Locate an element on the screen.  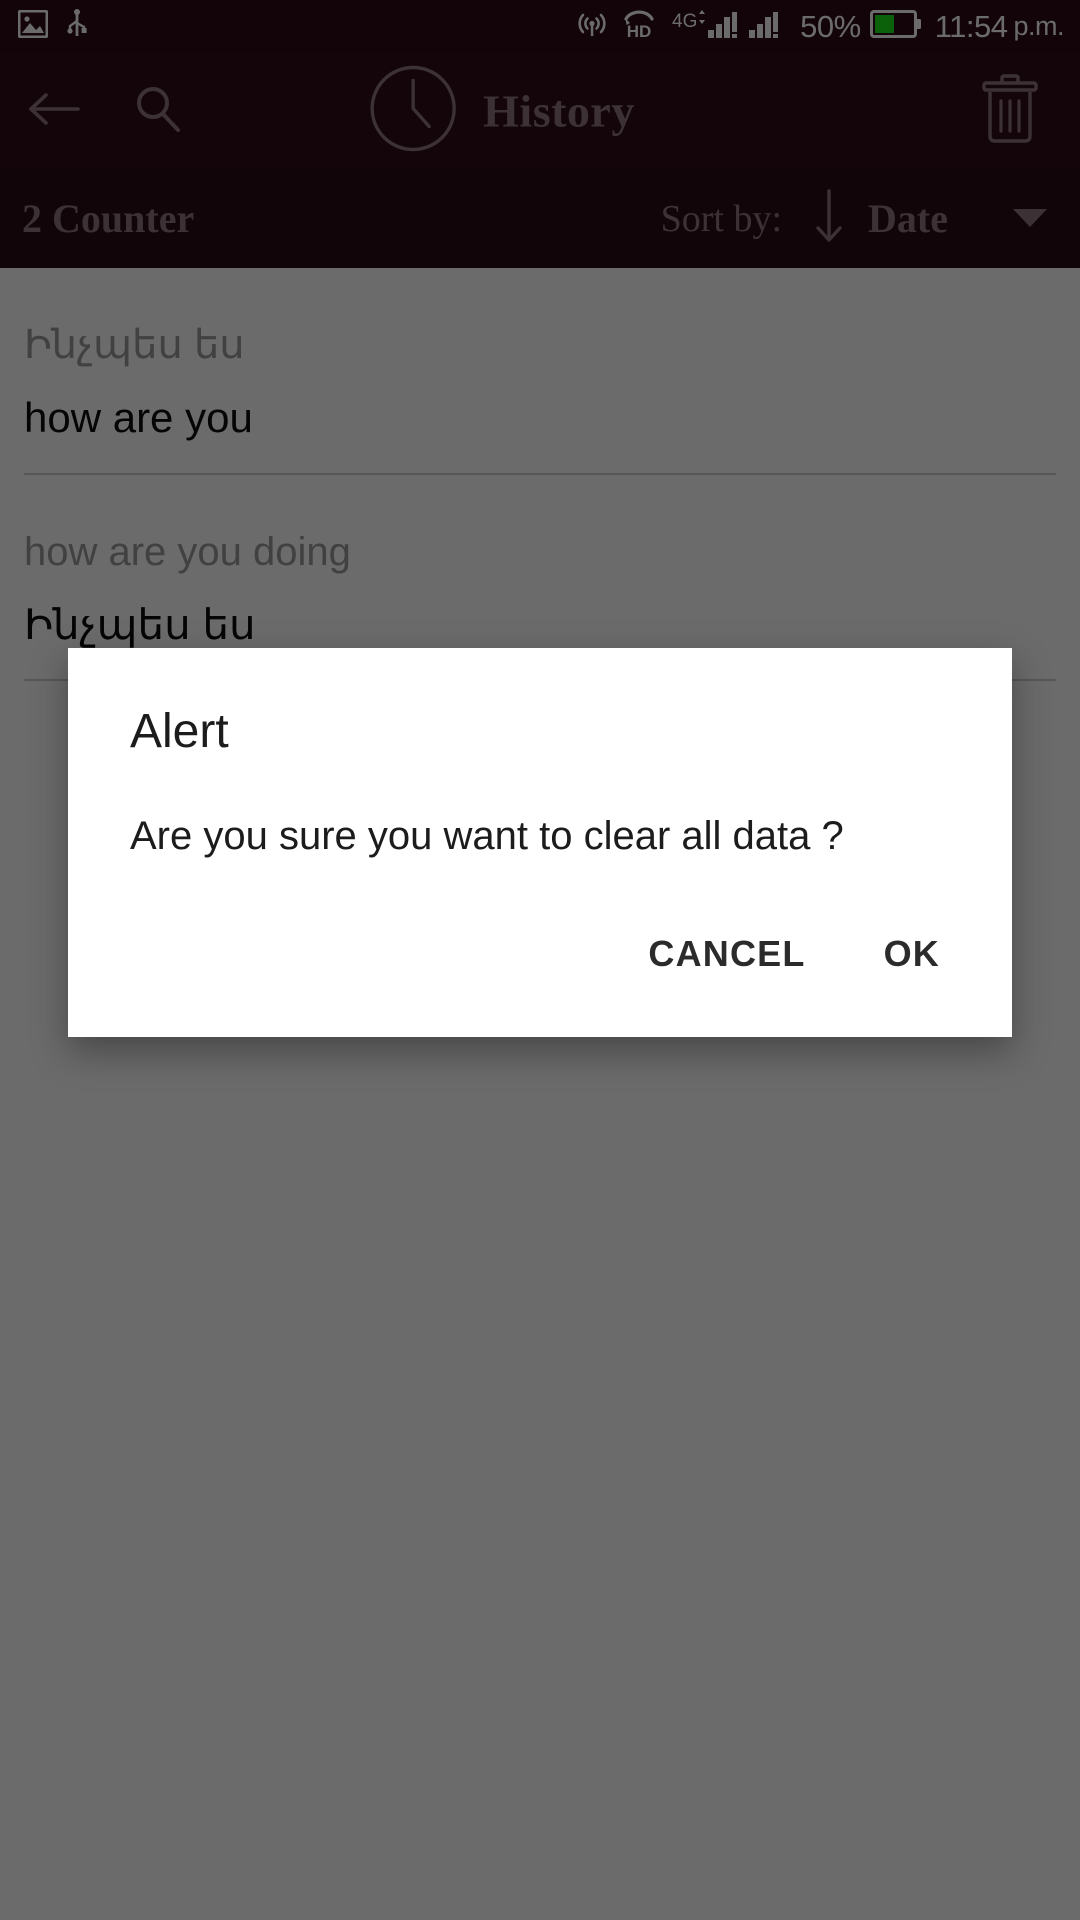
dialog-actions: CANCEL OK is located at coordinates (540, 976).